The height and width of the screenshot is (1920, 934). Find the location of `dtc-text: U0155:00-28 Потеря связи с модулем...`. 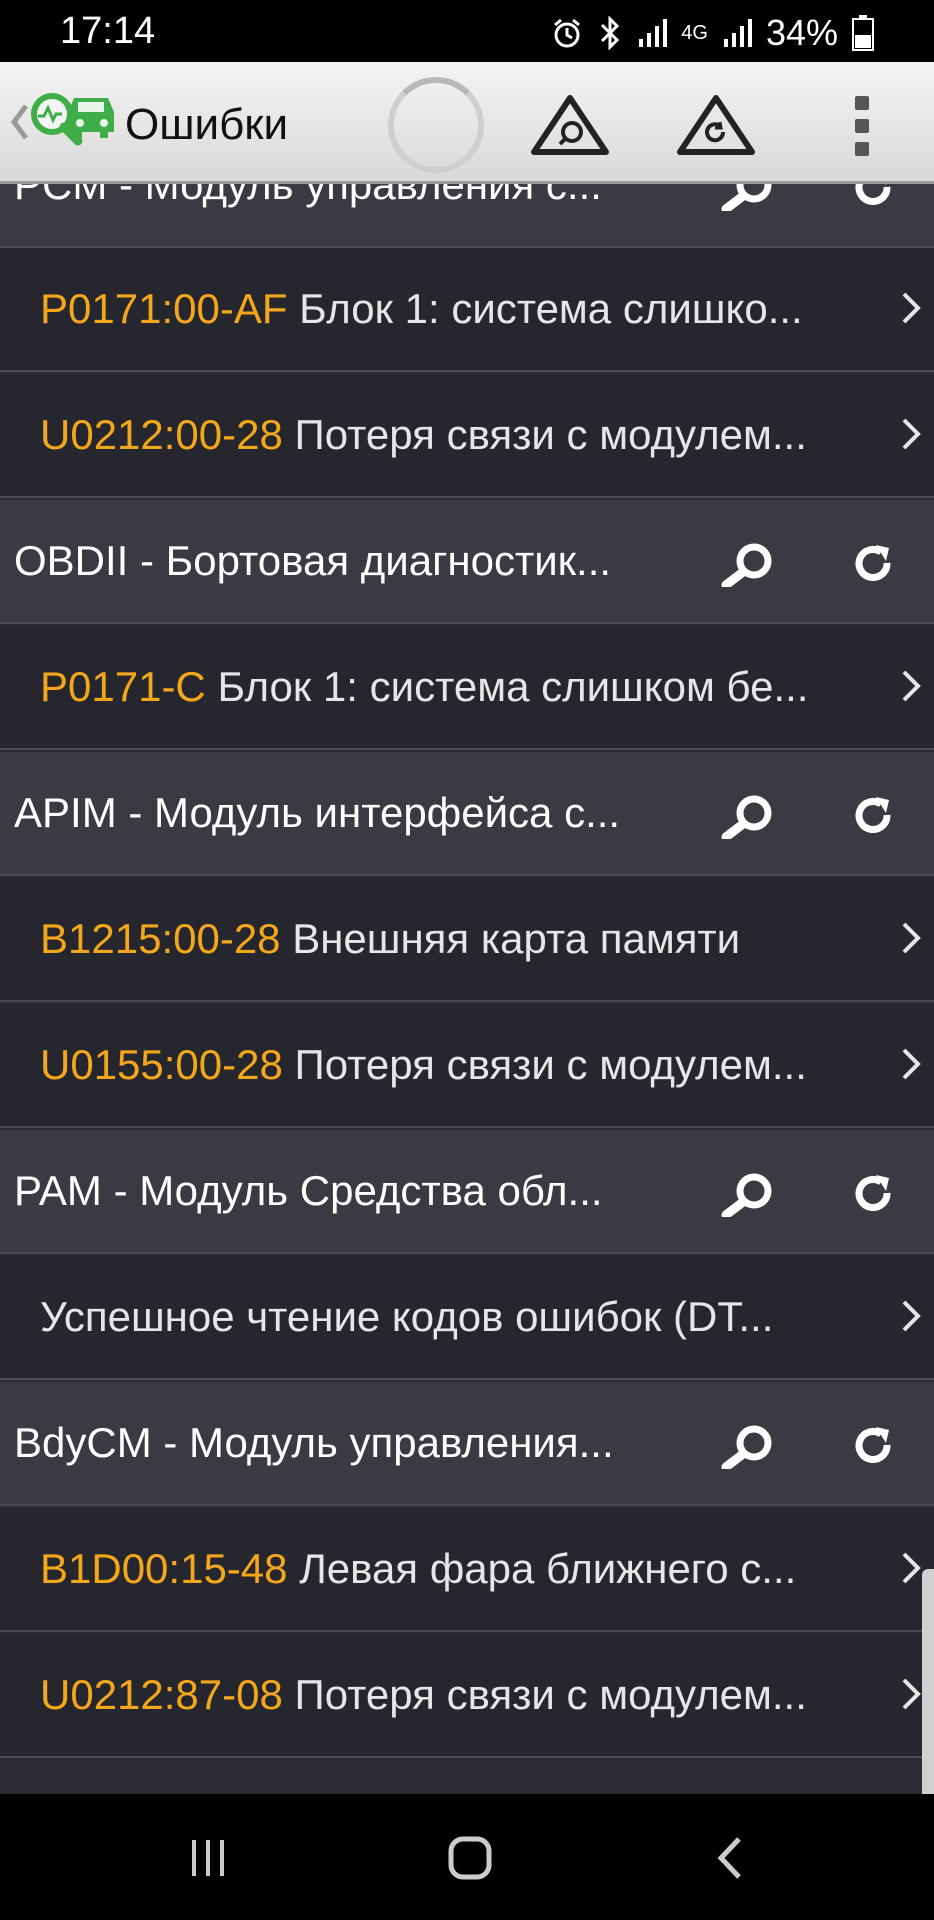

dtc-text: U0155:00-28 Потеря связи с модулем... is located at coordinates (423, 1065).